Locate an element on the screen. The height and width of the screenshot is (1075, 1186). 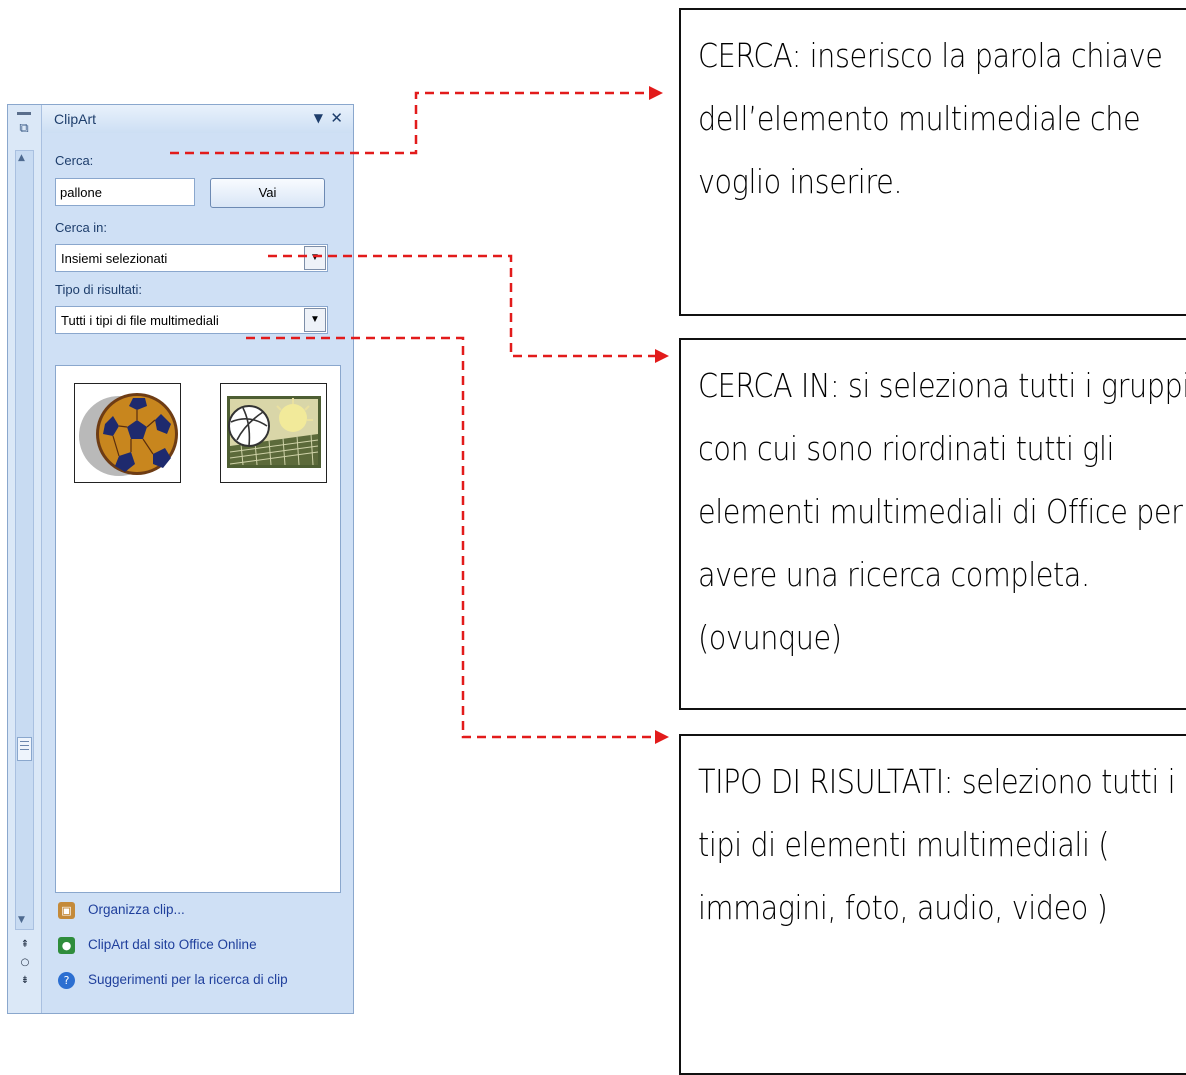
connector-result-type is located at coordinates (450, 537).